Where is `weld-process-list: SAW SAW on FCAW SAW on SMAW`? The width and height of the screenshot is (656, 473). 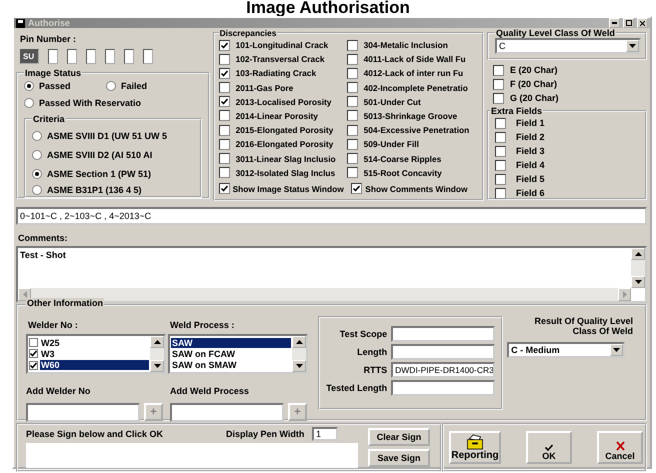 weld-process-list: SAW SAW on FCAW SAW on SMAW is located at coordinates (238, 354).